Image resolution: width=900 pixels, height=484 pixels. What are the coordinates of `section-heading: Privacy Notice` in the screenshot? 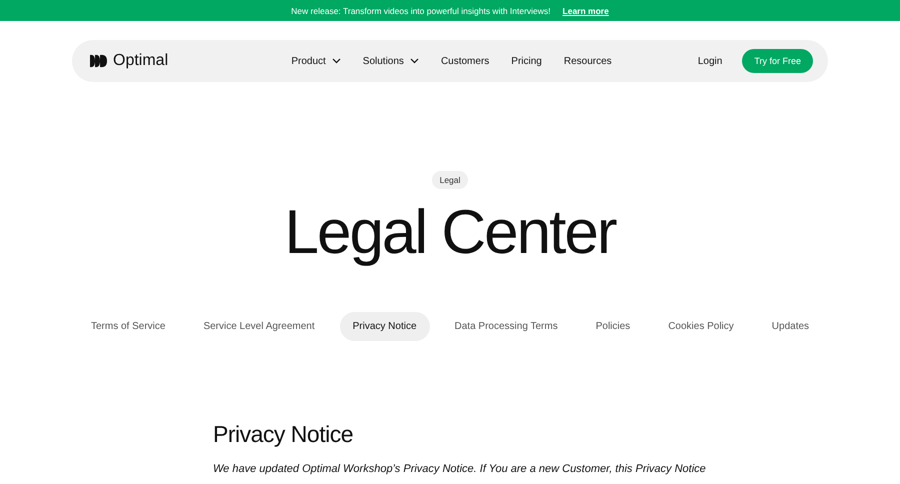 It's located at (283, 434).